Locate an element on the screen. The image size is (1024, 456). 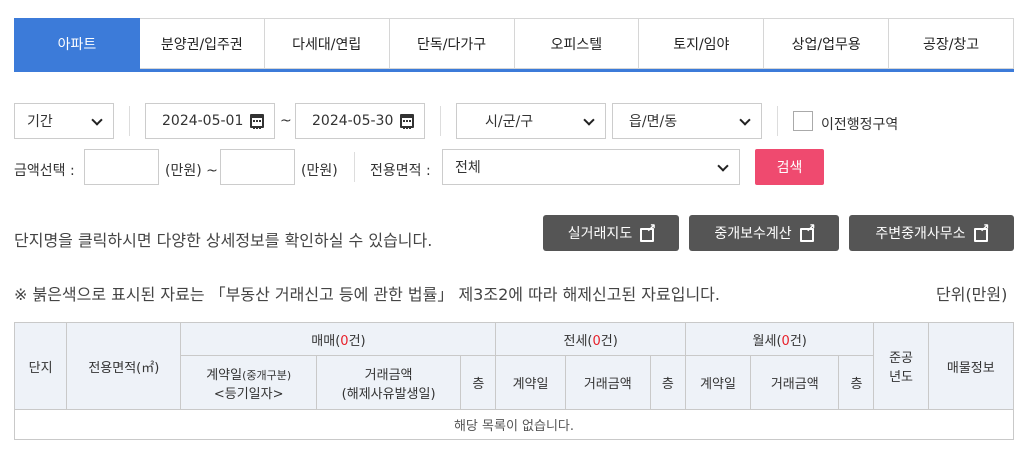
start-date-field: 2024-05-01 is located at coordinates (210, 121).